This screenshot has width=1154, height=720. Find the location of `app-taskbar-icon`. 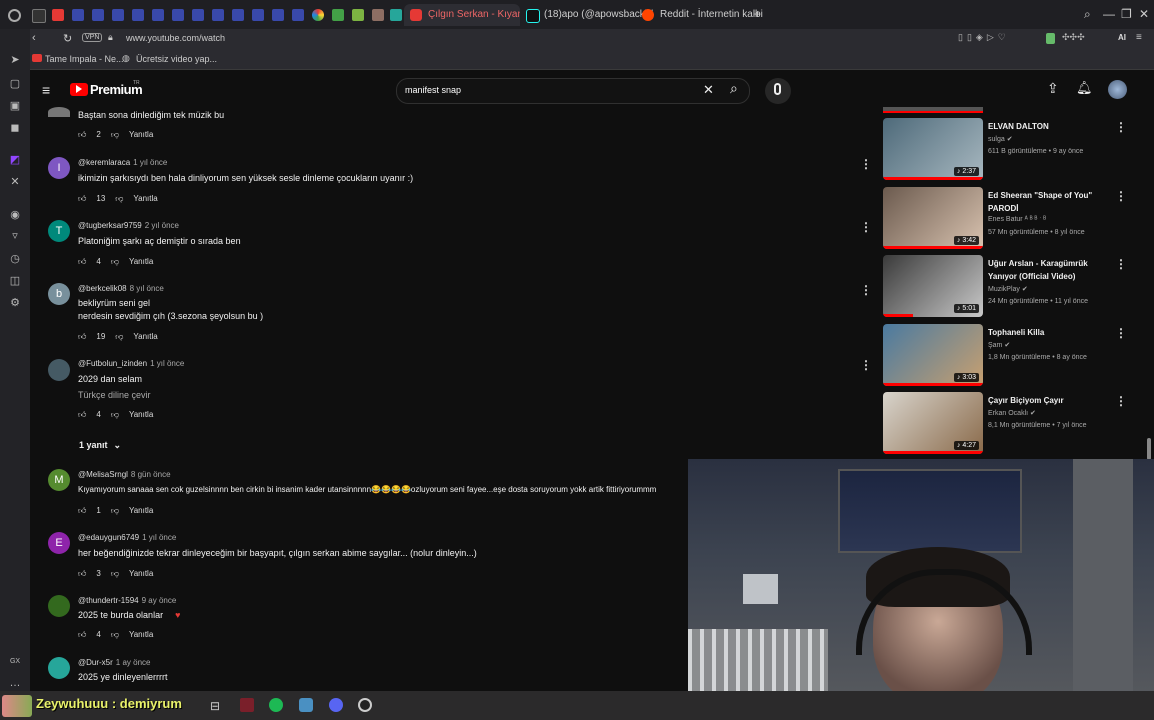

app-taskbar-icon is located at coordinates (306, 705).